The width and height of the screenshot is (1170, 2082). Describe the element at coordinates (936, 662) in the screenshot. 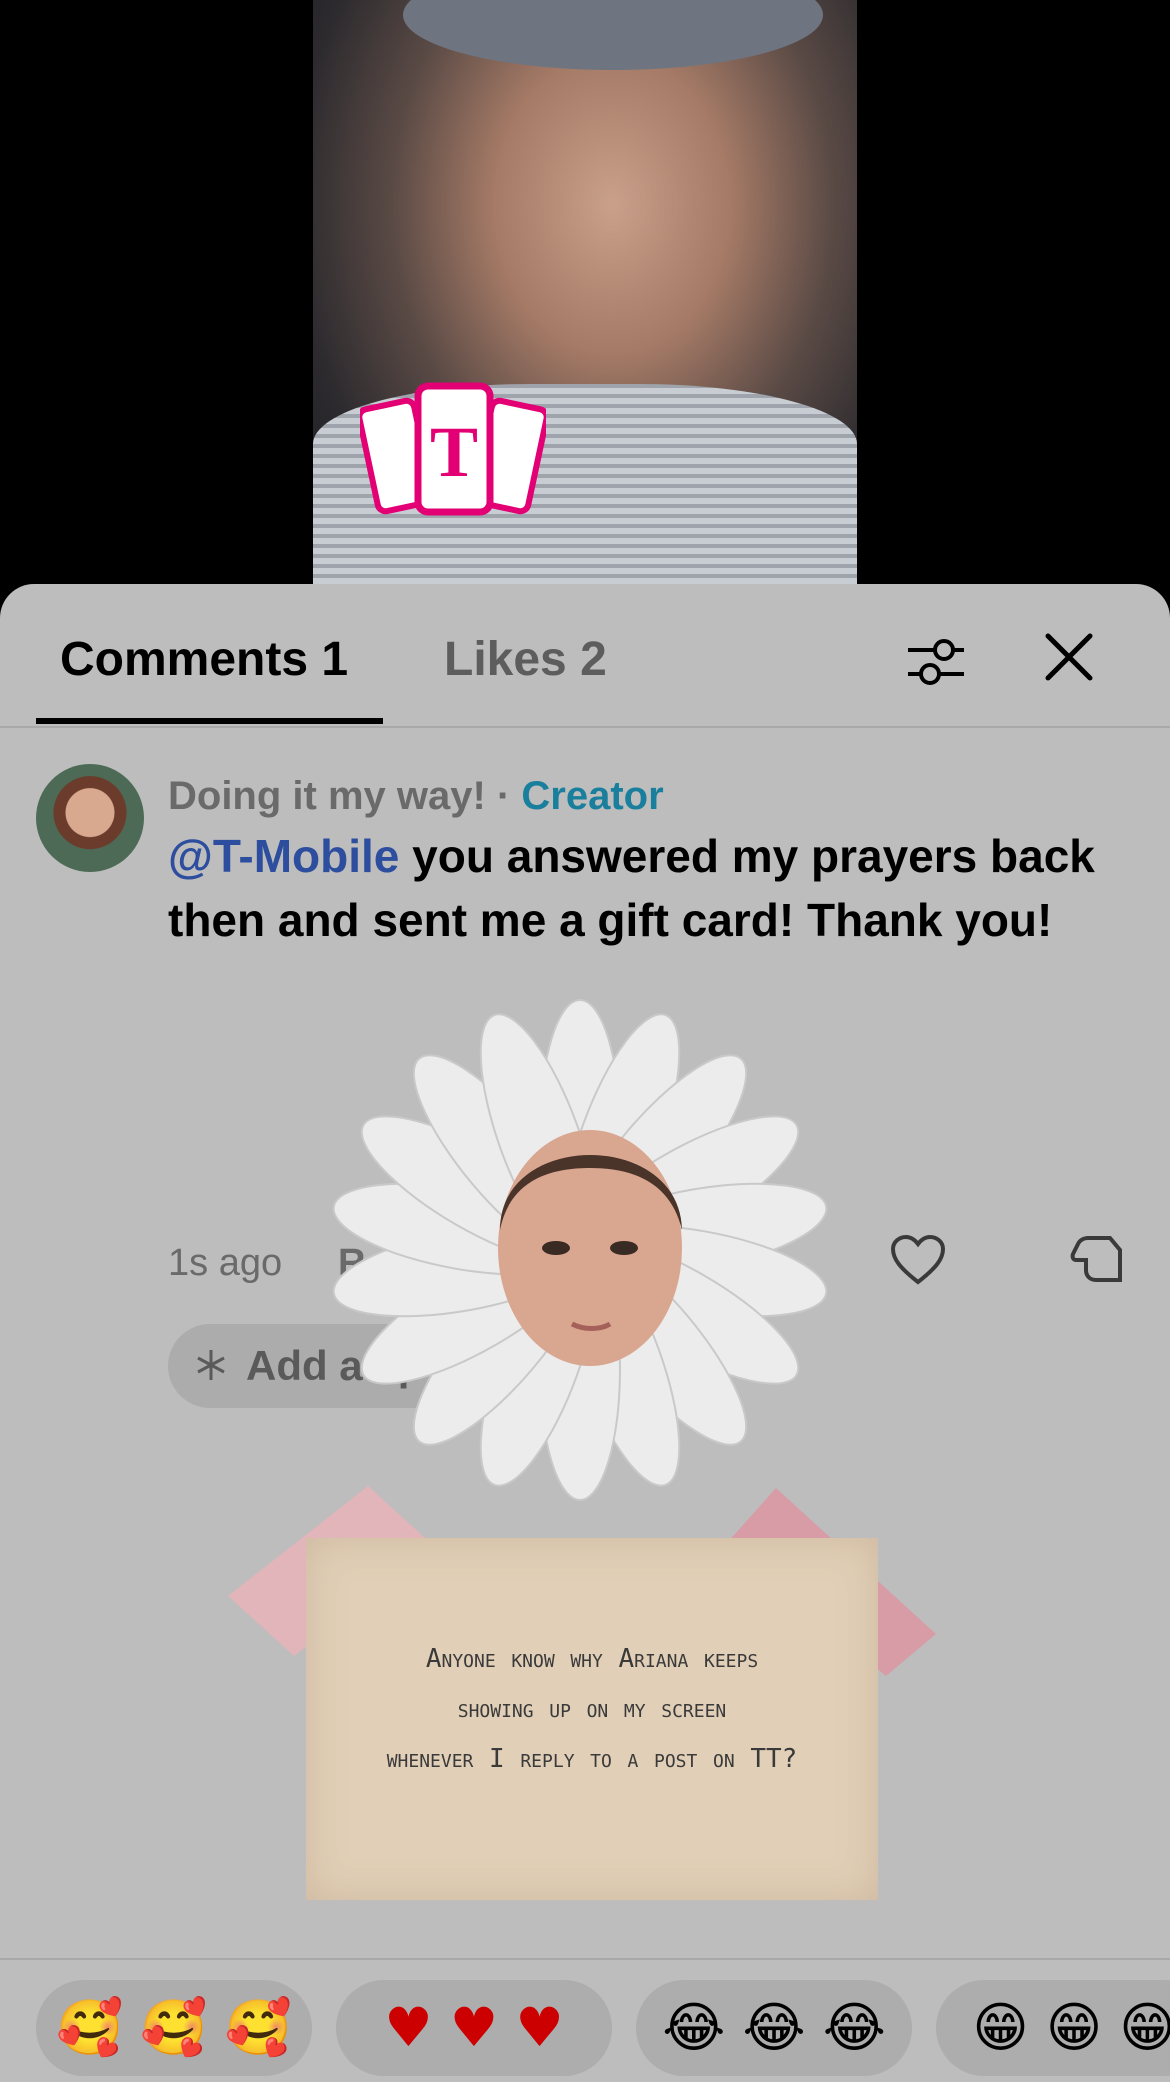

I see `filter-sliders-icon` at that location.